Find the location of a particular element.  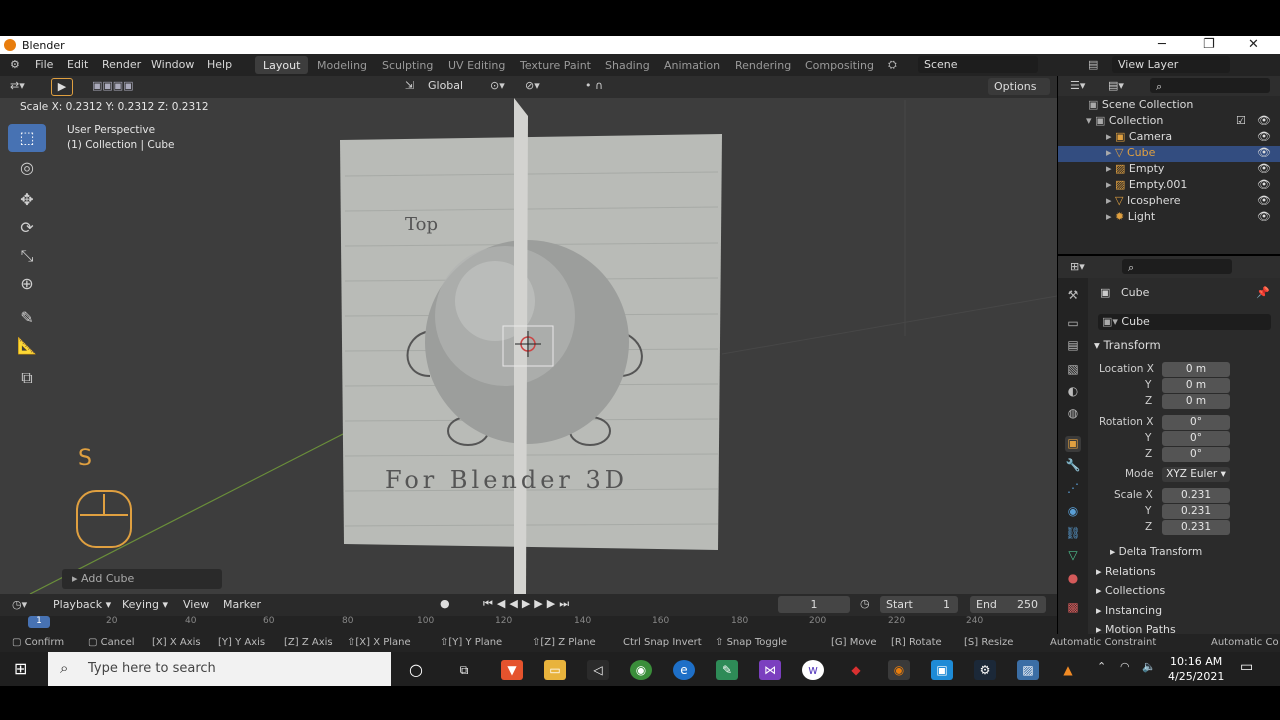

editor-type-icon: ⇄▾ is located at coordinates (17, 85).